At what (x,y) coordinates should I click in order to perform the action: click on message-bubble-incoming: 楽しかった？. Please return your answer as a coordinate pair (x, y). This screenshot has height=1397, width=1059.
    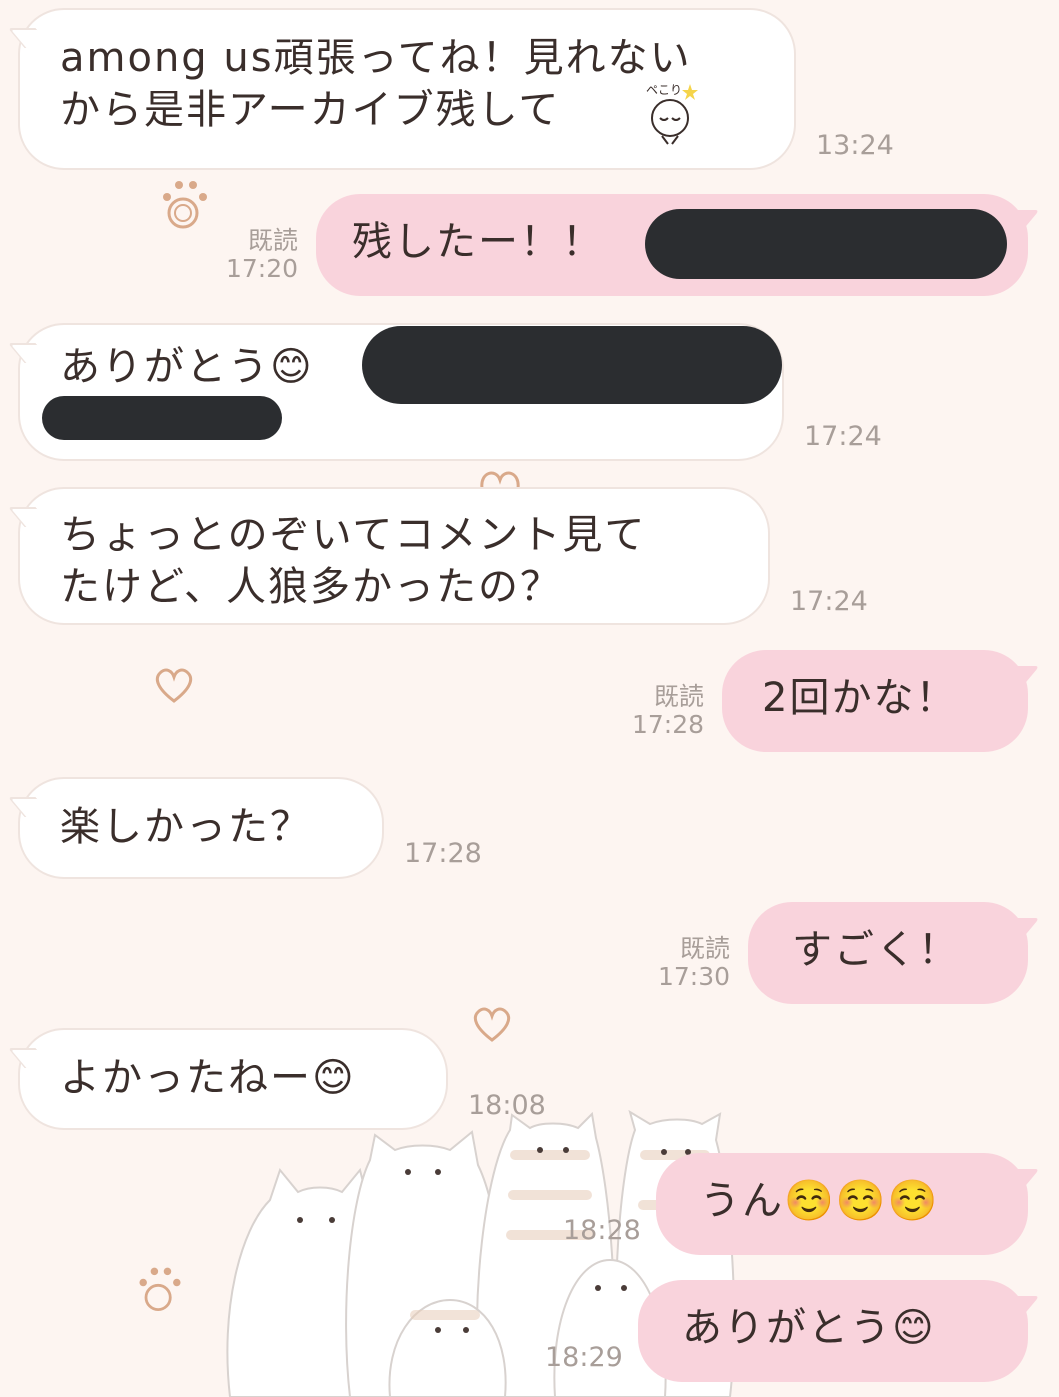
    Looking at the image, I should click on (201, 828).